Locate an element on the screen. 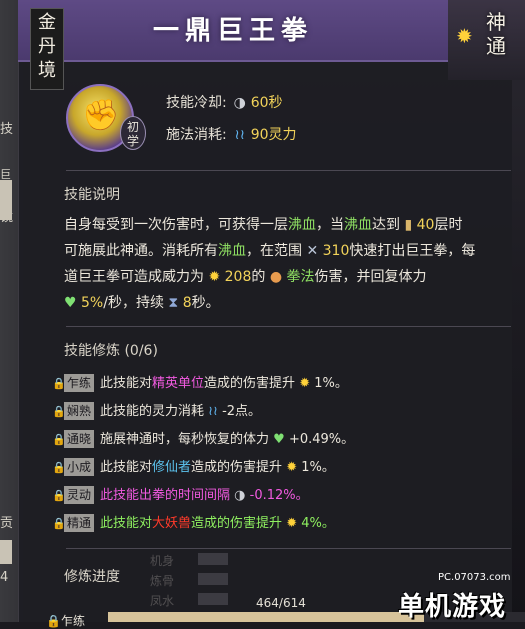  skill-level-badge: 初 学 is located at coordinates (133, 133).